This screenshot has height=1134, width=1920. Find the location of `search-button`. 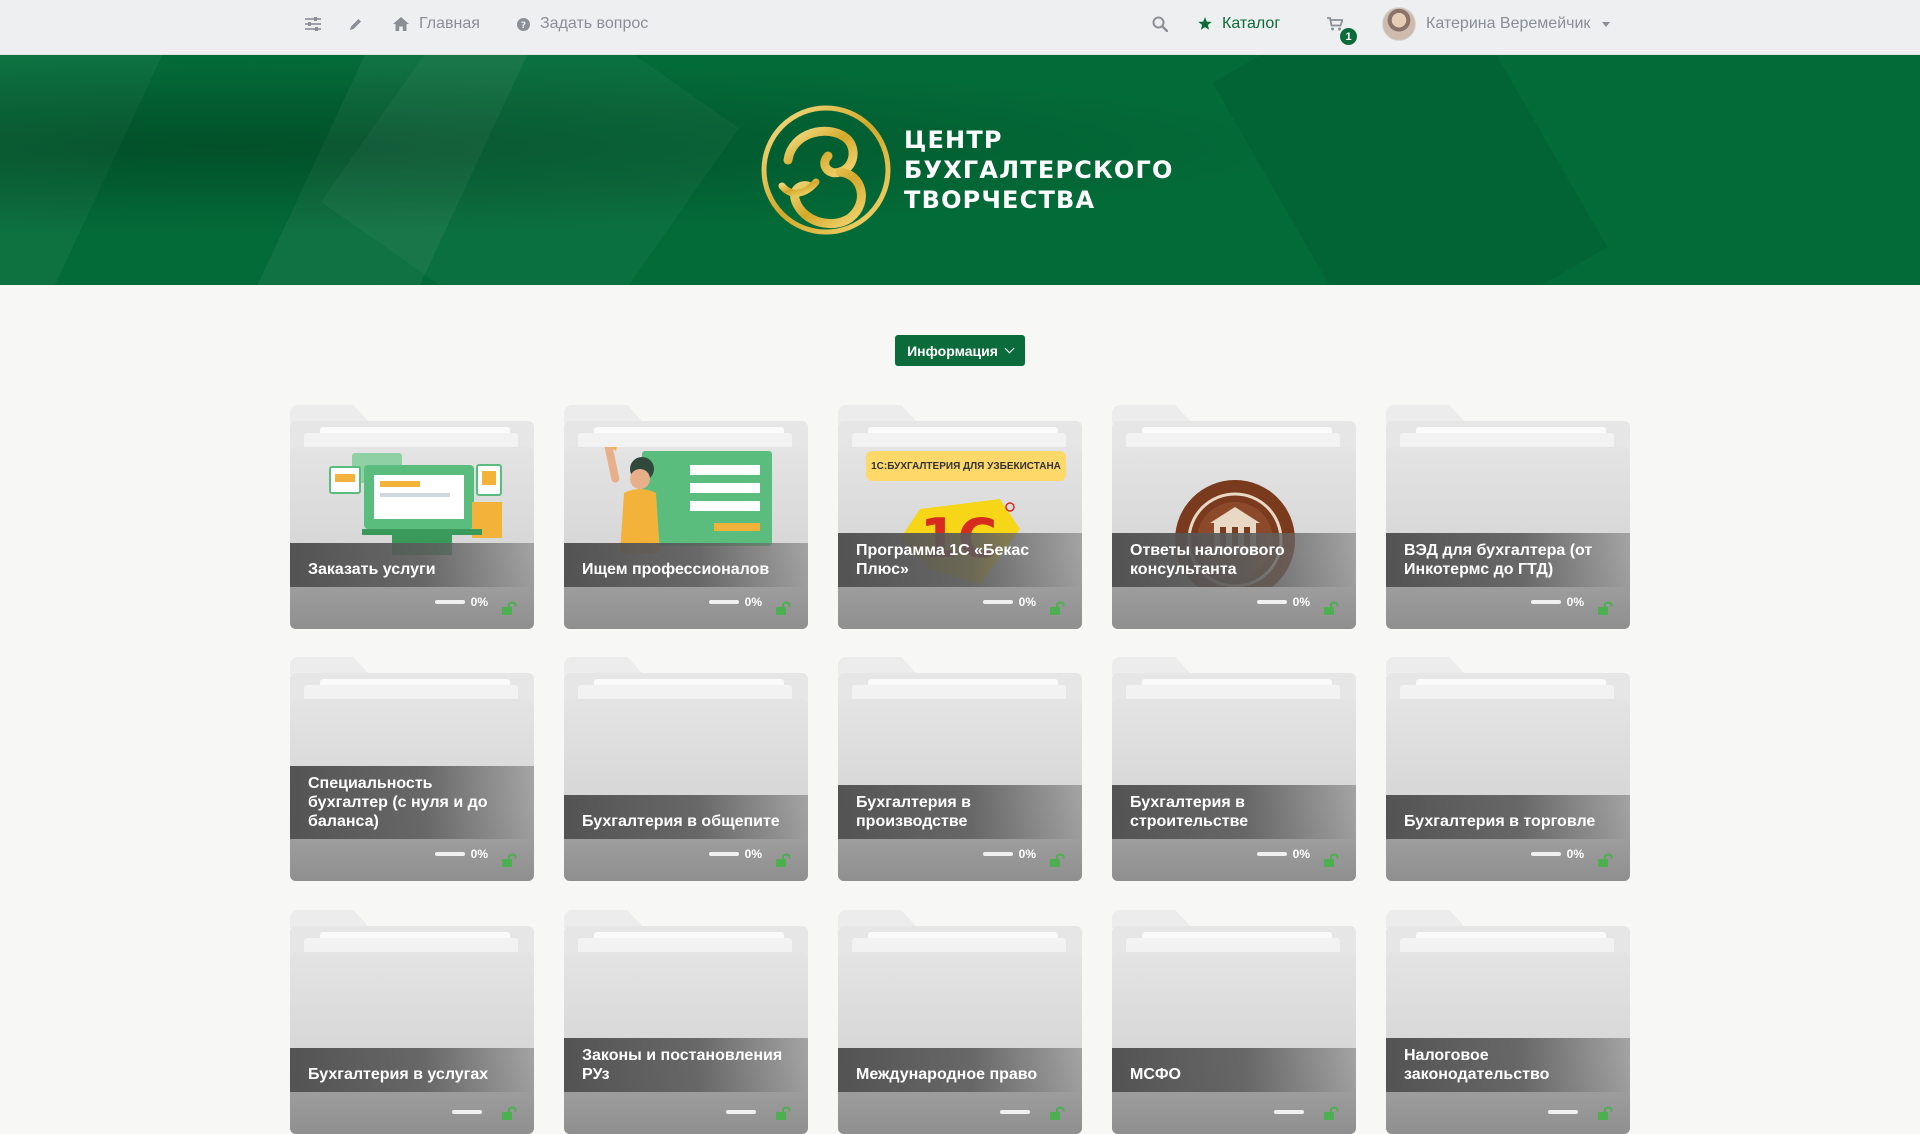

search-button is located at coordinates (1160, 24).